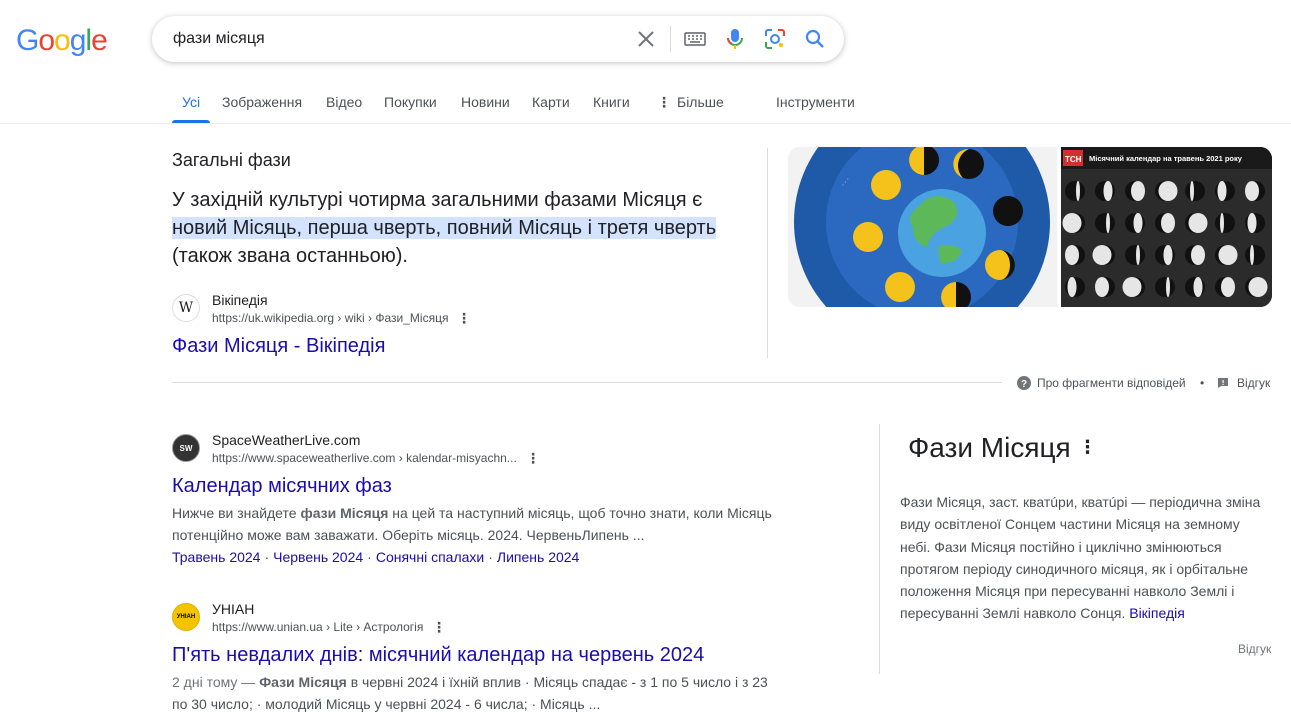  I want to click on result-title-link: Календар місячних фаз, so click(282, 486).